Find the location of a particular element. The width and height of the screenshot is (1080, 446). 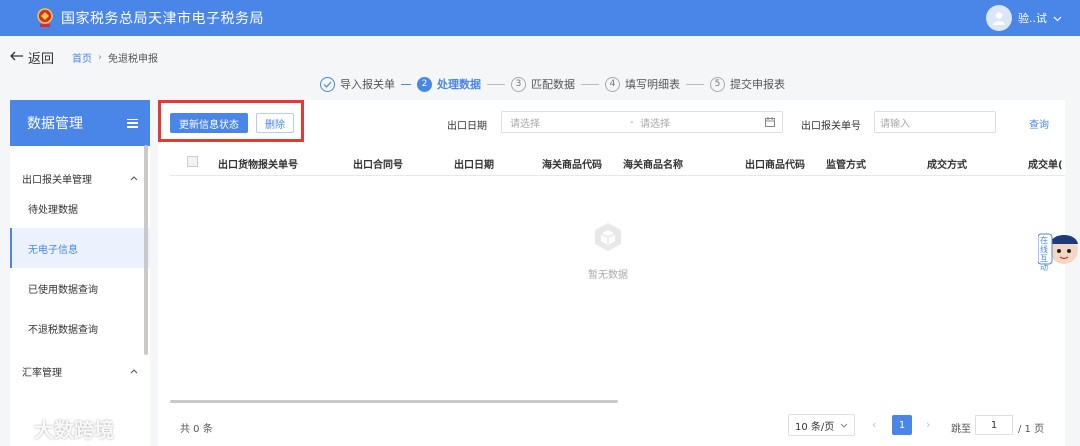

sidebar-item-no-e-info: 无电子信息 is located at coordinates (80, 248).